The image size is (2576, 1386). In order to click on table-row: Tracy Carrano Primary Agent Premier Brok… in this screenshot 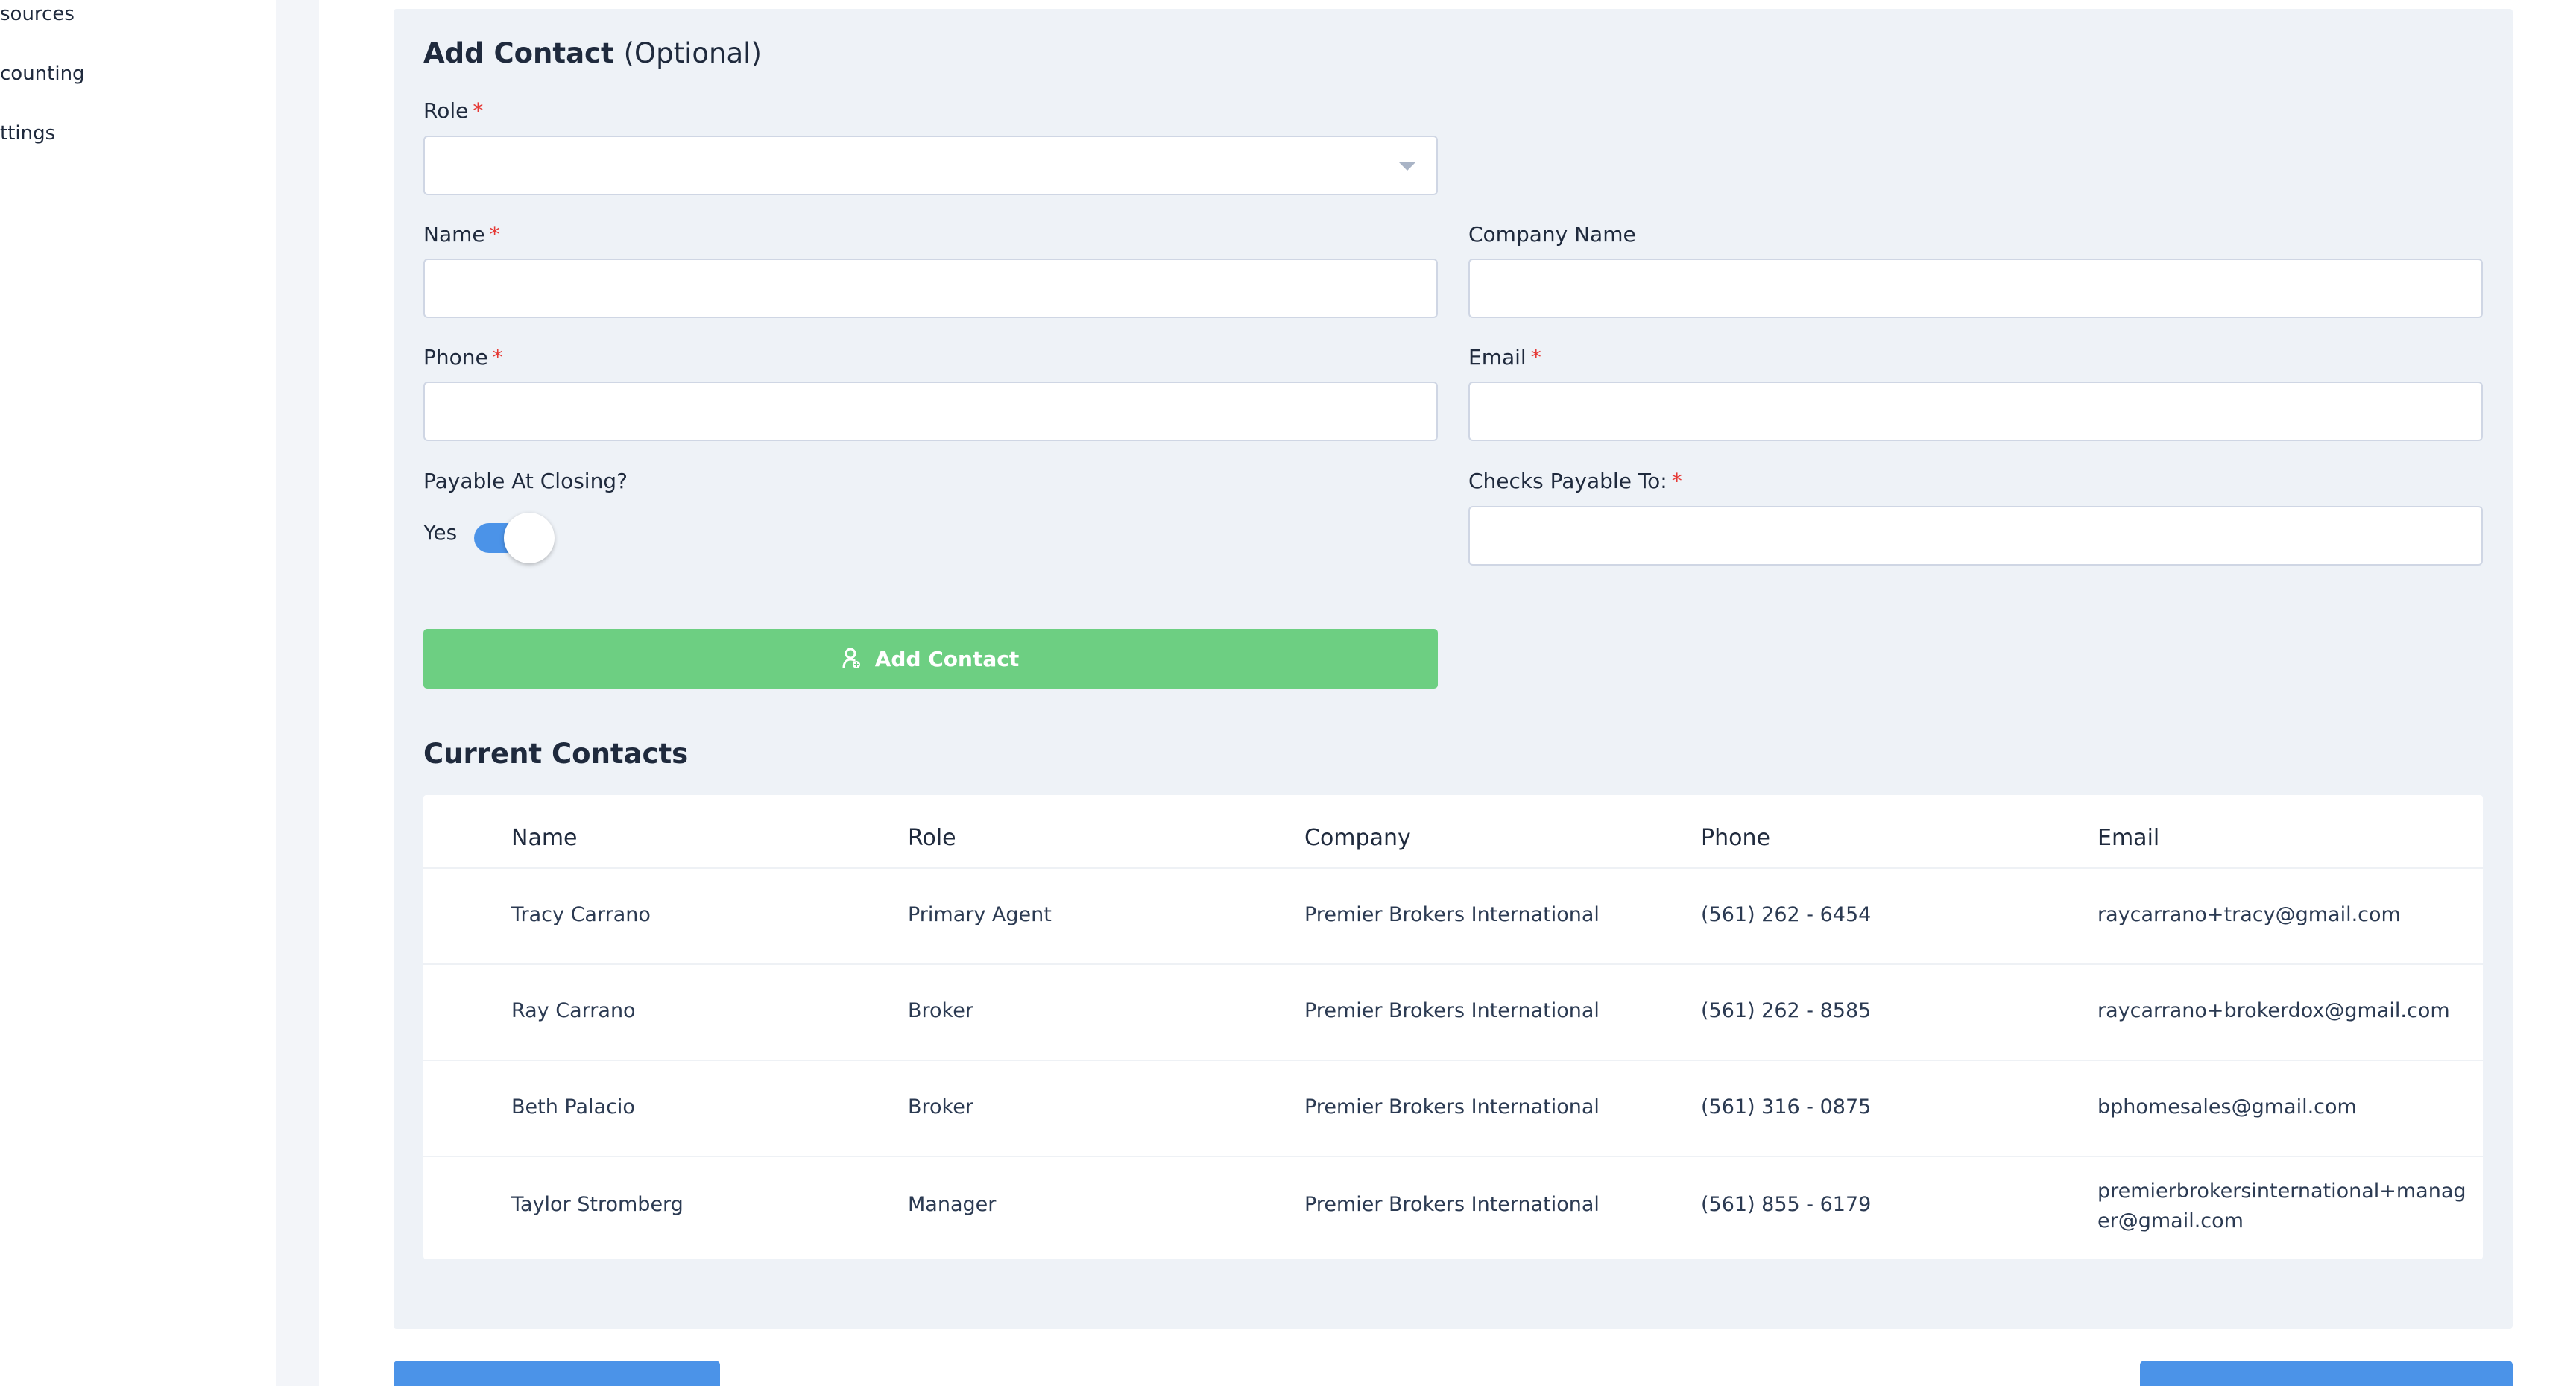, I will do `click(1453, 916)`.